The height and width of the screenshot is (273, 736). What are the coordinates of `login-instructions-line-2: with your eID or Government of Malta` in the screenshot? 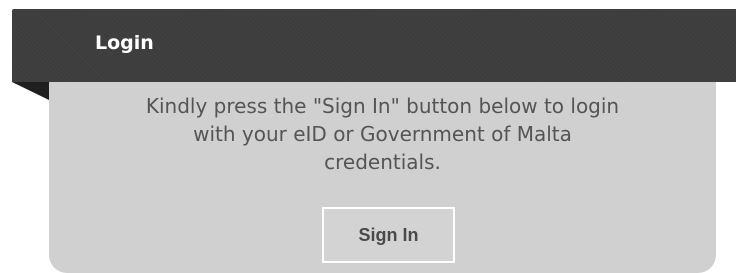 It's located at (382, 134).